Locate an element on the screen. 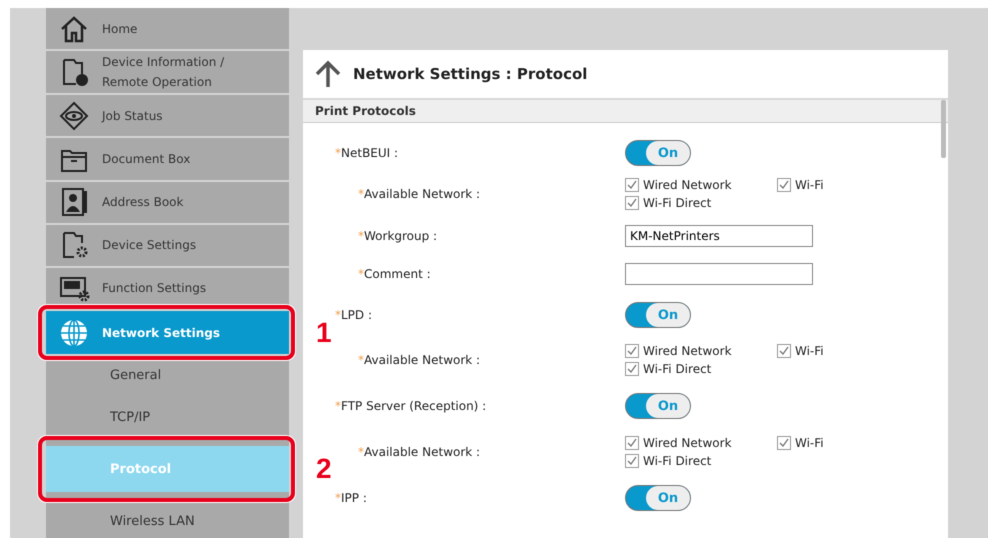  nav-subitem: General is located at coordinates (167, 375).